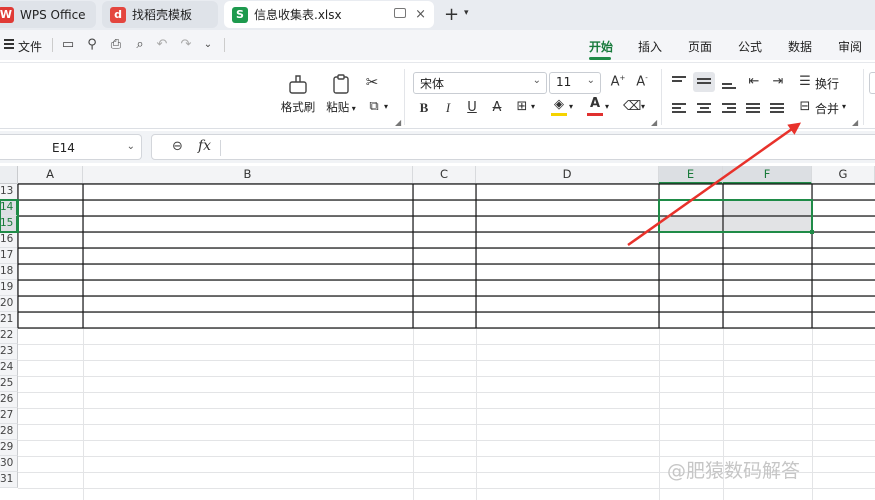  Describe the element at coordinates (448, 108) in the screenshot. I see `italic-button: I` at that location.